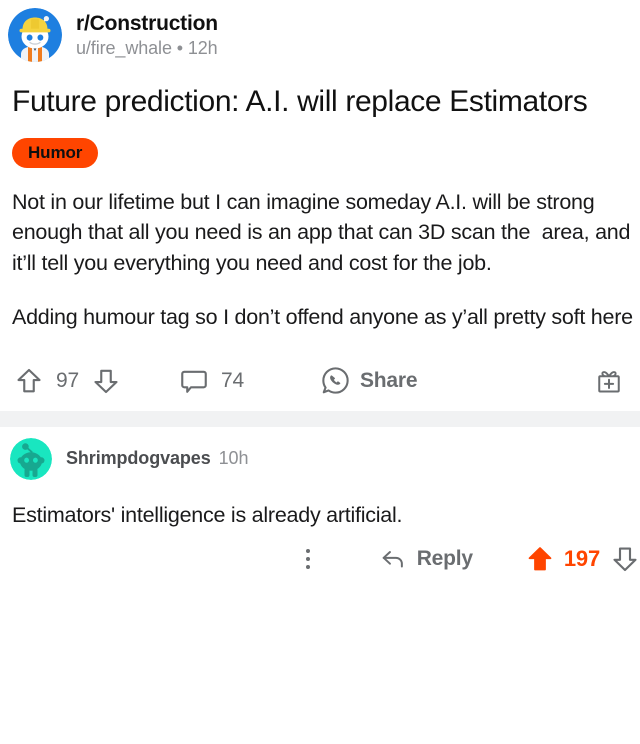 The height and width of the screenshot is (744, 640). I want to click on share-whatsapp-icon, so click(335, 380).